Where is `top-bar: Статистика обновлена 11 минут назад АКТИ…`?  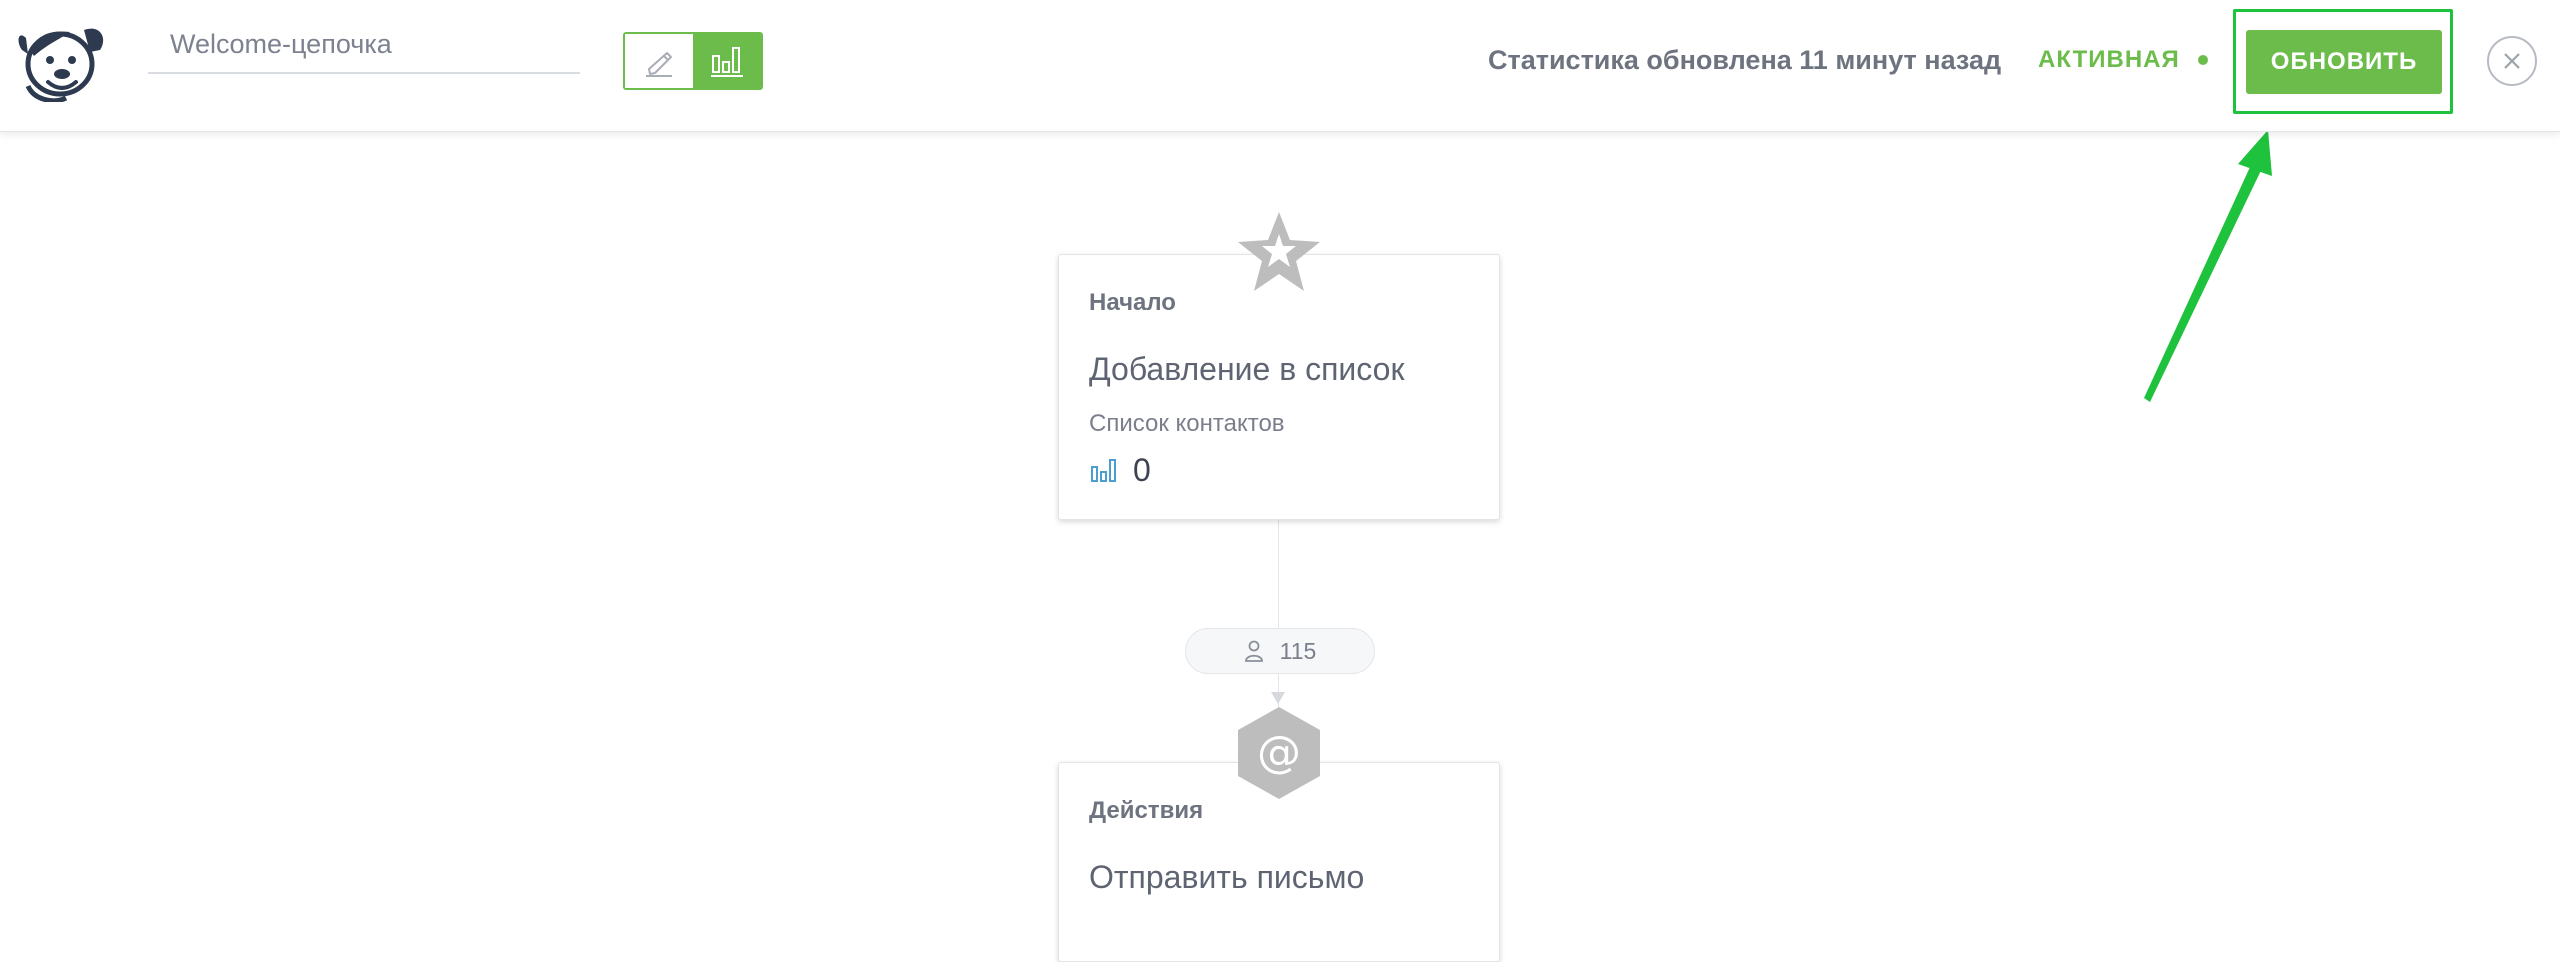 top-bar: Статистика обновлена 11 минут назад АКТИ… is located at coordinates (1280, 66).